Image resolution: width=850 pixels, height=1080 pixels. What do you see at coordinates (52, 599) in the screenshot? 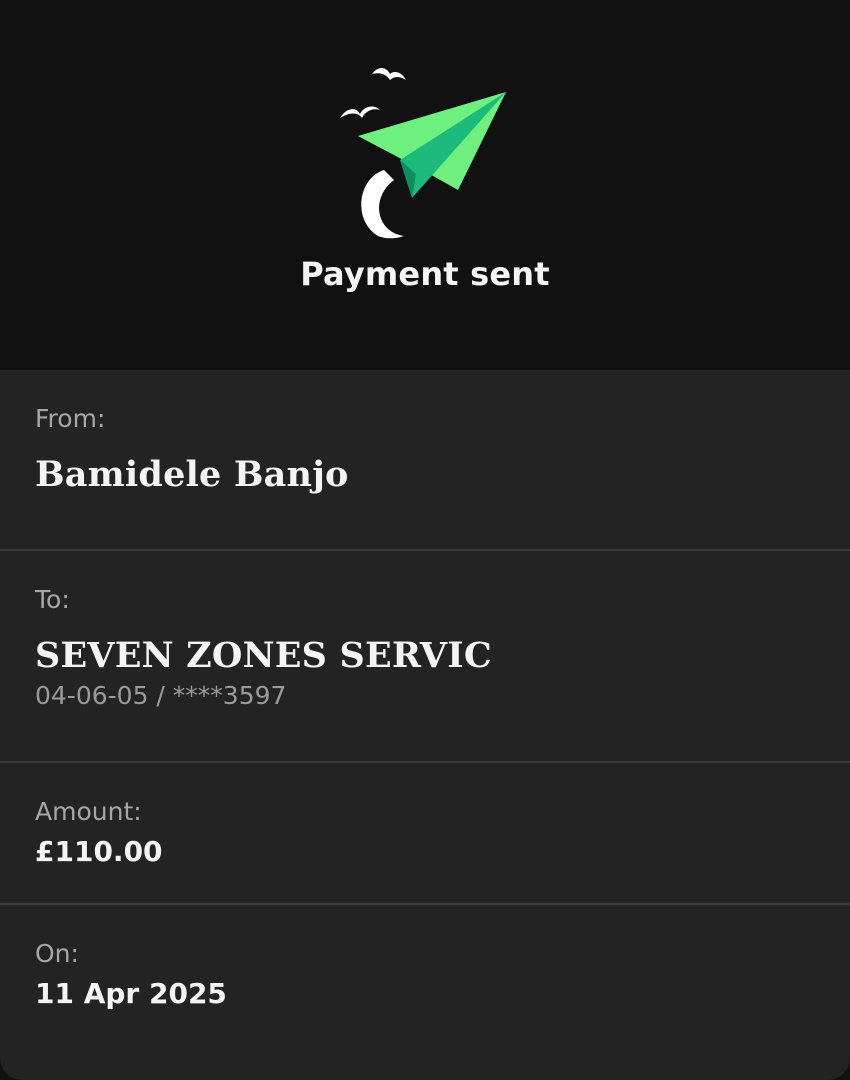
I see `to-label: To:` at bounding box center [52, 599].